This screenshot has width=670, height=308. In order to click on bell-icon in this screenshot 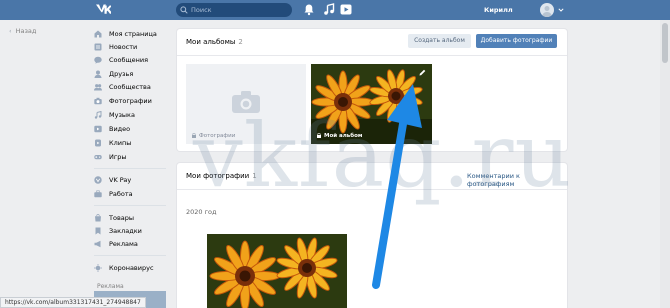, I will do `click(309, 9)`.